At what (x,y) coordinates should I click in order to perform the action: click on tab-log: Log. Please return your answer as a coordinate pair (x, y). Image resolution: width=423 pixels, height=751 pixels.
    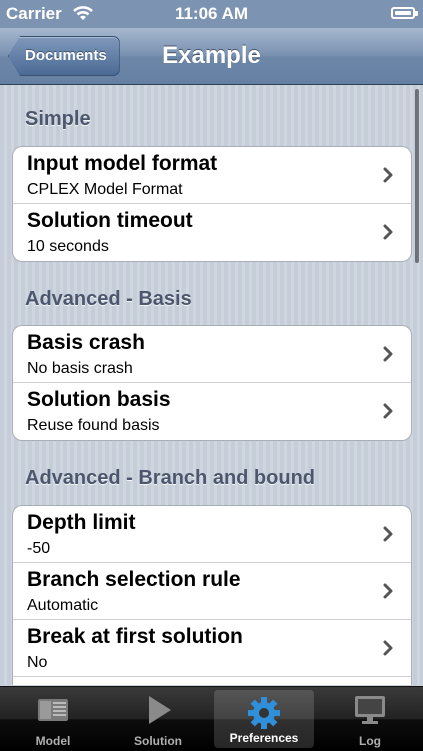
    Looking at the image, I should click on (370, 719).